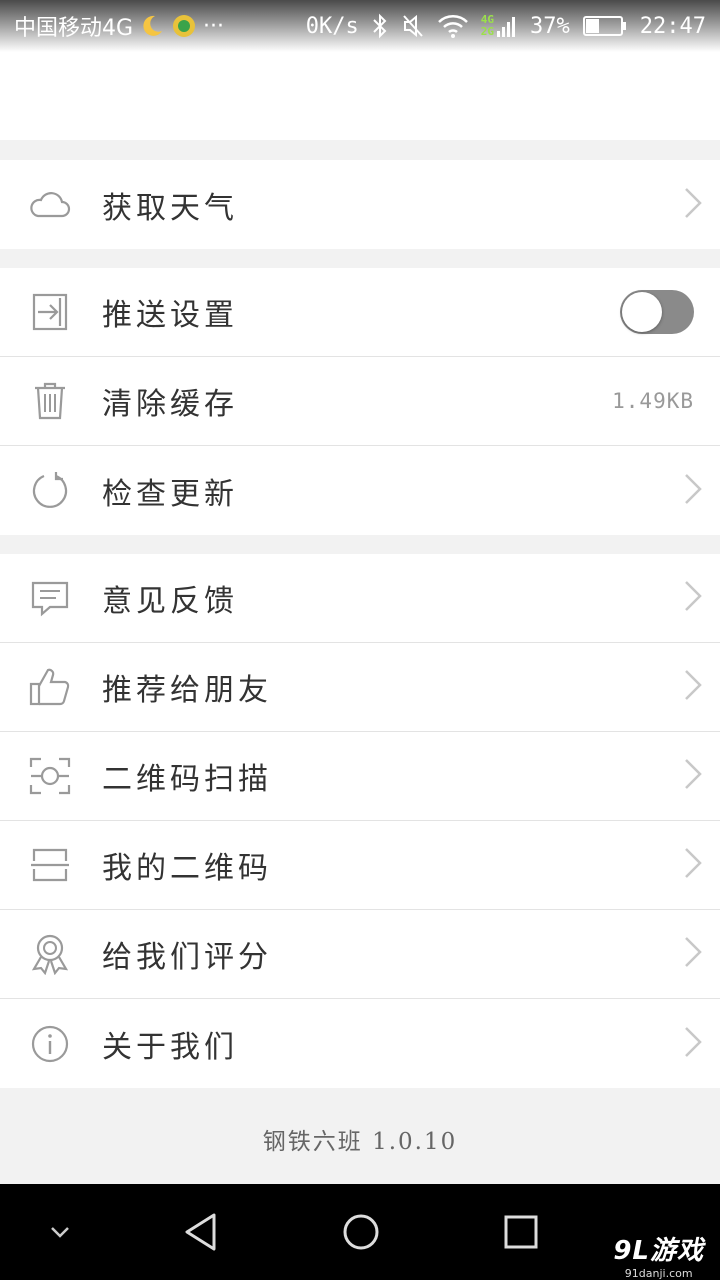  I want to click on info-icon, so click(50, 1044).